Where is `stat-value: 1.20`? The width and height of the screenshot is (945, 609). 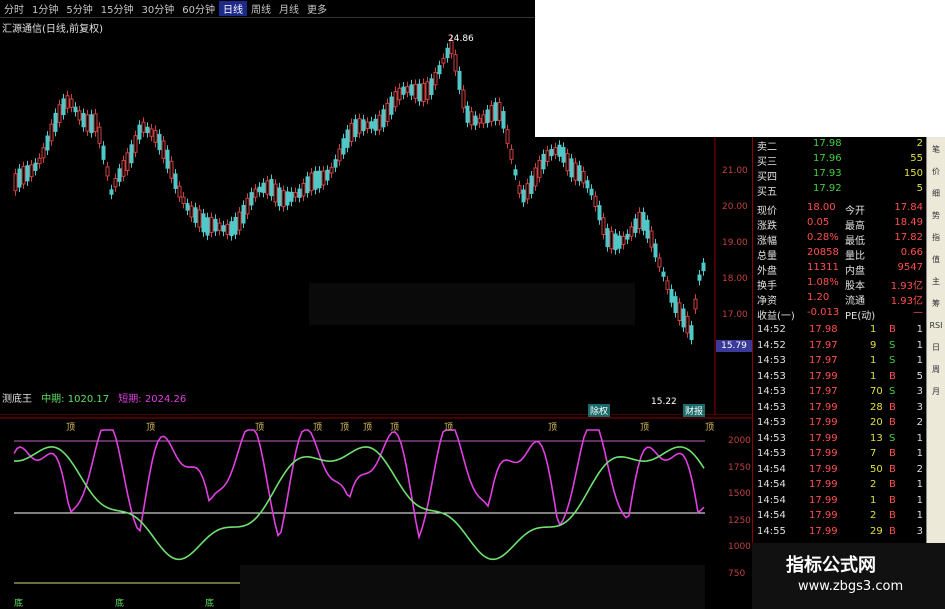
stat-value: 1.20 is located at coordinates (818, 297).